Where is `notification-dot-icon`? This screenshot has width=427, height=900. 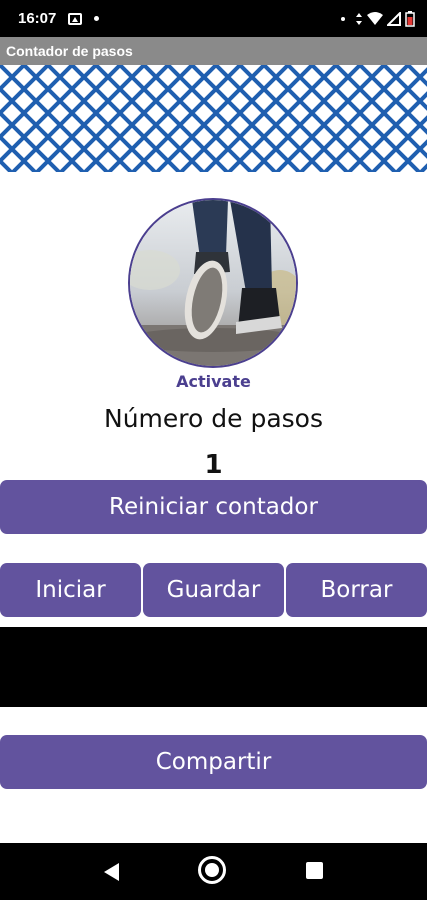 notification-dot-icon is located at coordinates (97, 18).